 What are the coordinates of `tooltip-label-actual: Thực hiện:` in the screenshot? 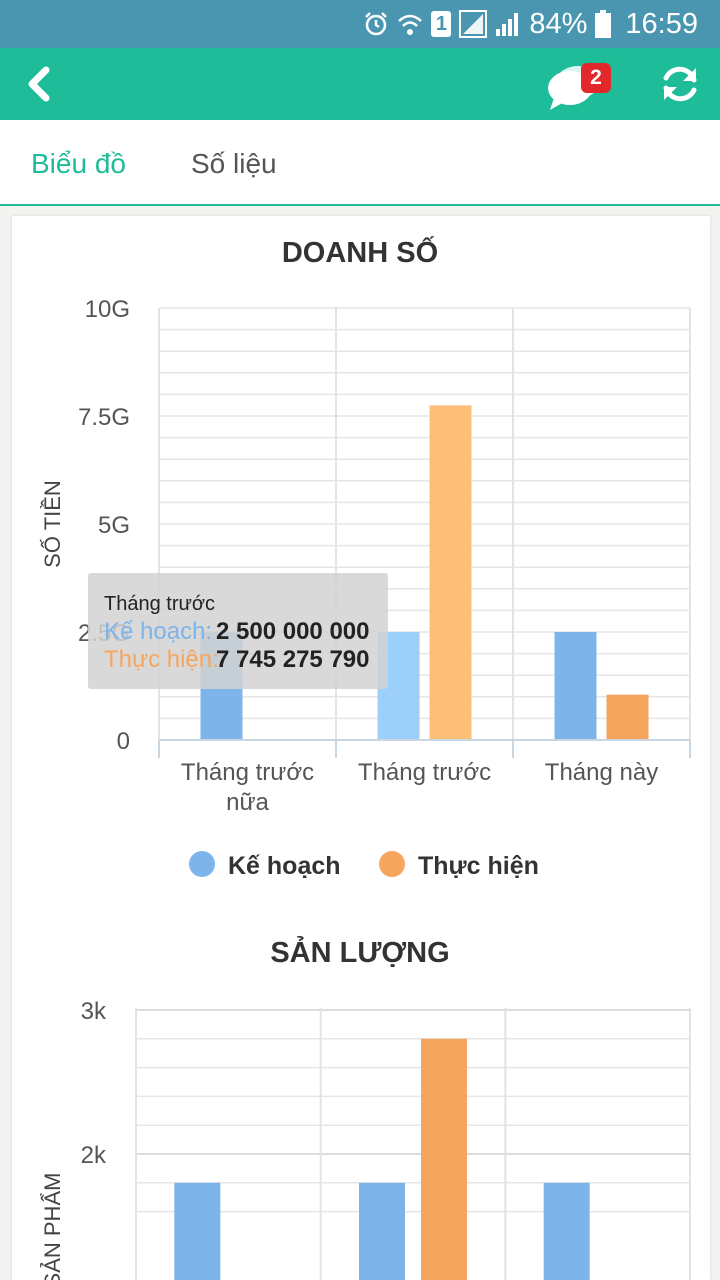 It's located at (161, 659).